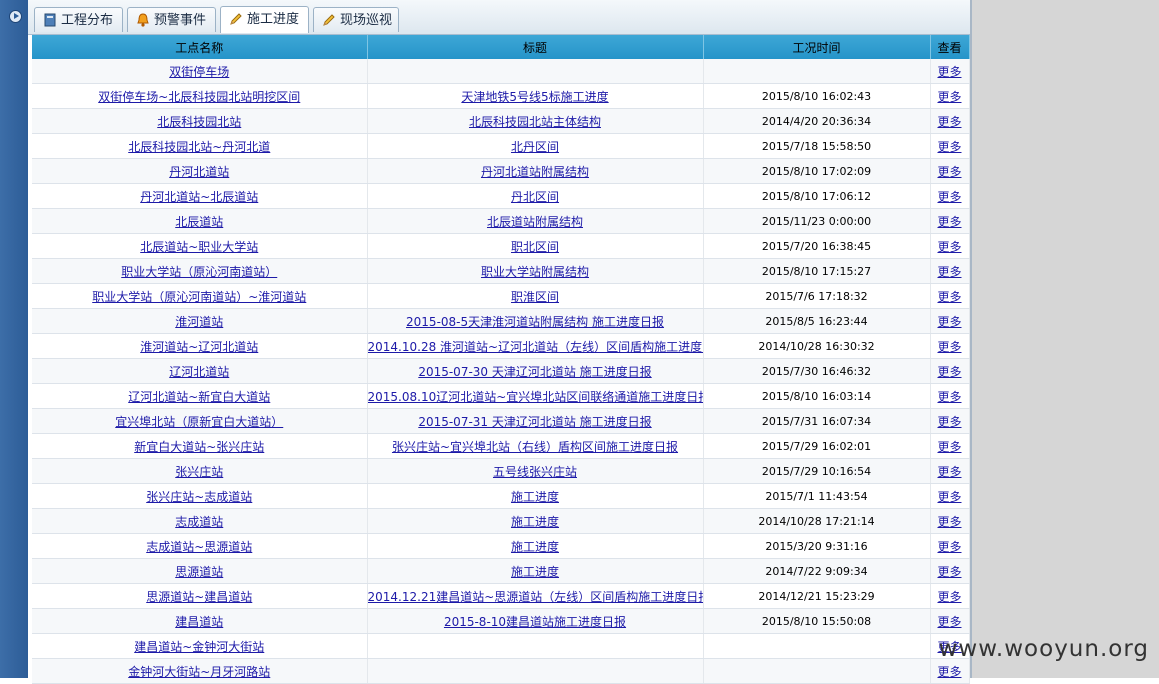 This screenshot has width=1159, height=684. Describe the element at coordinates (817, 47) in the screenshot. I see `column-header-time: 工况时间` at that location.